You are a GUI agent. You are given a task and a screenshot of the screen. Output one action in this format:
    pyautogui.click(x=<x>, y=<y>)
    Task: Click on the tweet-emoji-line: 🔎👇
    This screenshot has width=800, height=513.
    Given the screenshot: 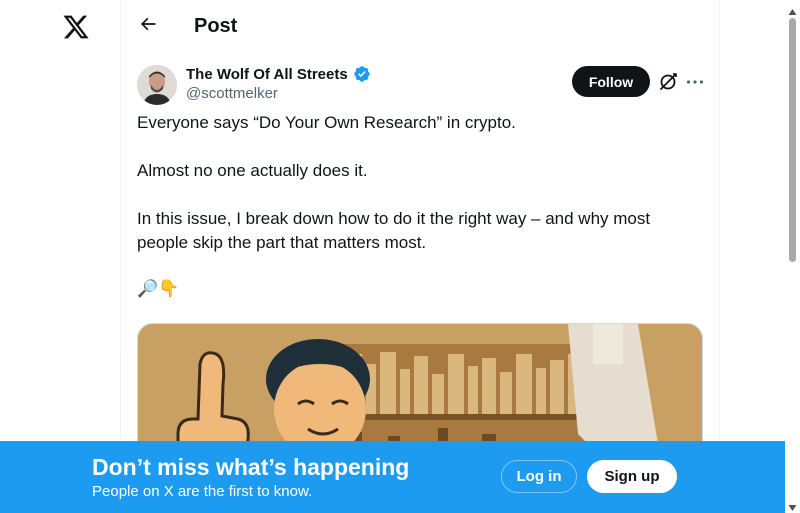 What is the action you would take?
    pyautogui.click(x=158, y=288)
    